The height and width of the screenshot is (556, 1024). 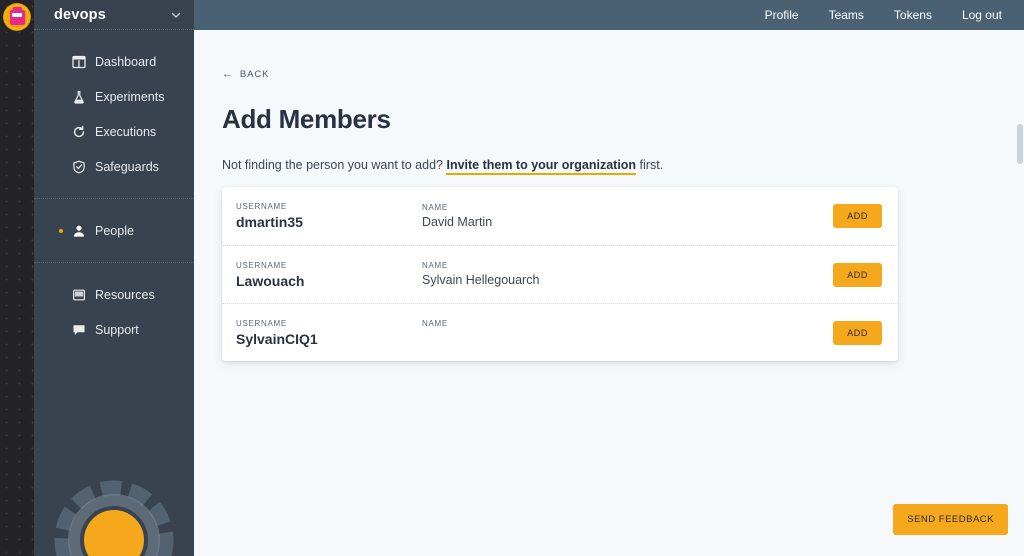 What do you see at coordinates (457, 221) in the screenshot?
I see `member-name-value: David Martin` at bounding box center [457, 221].